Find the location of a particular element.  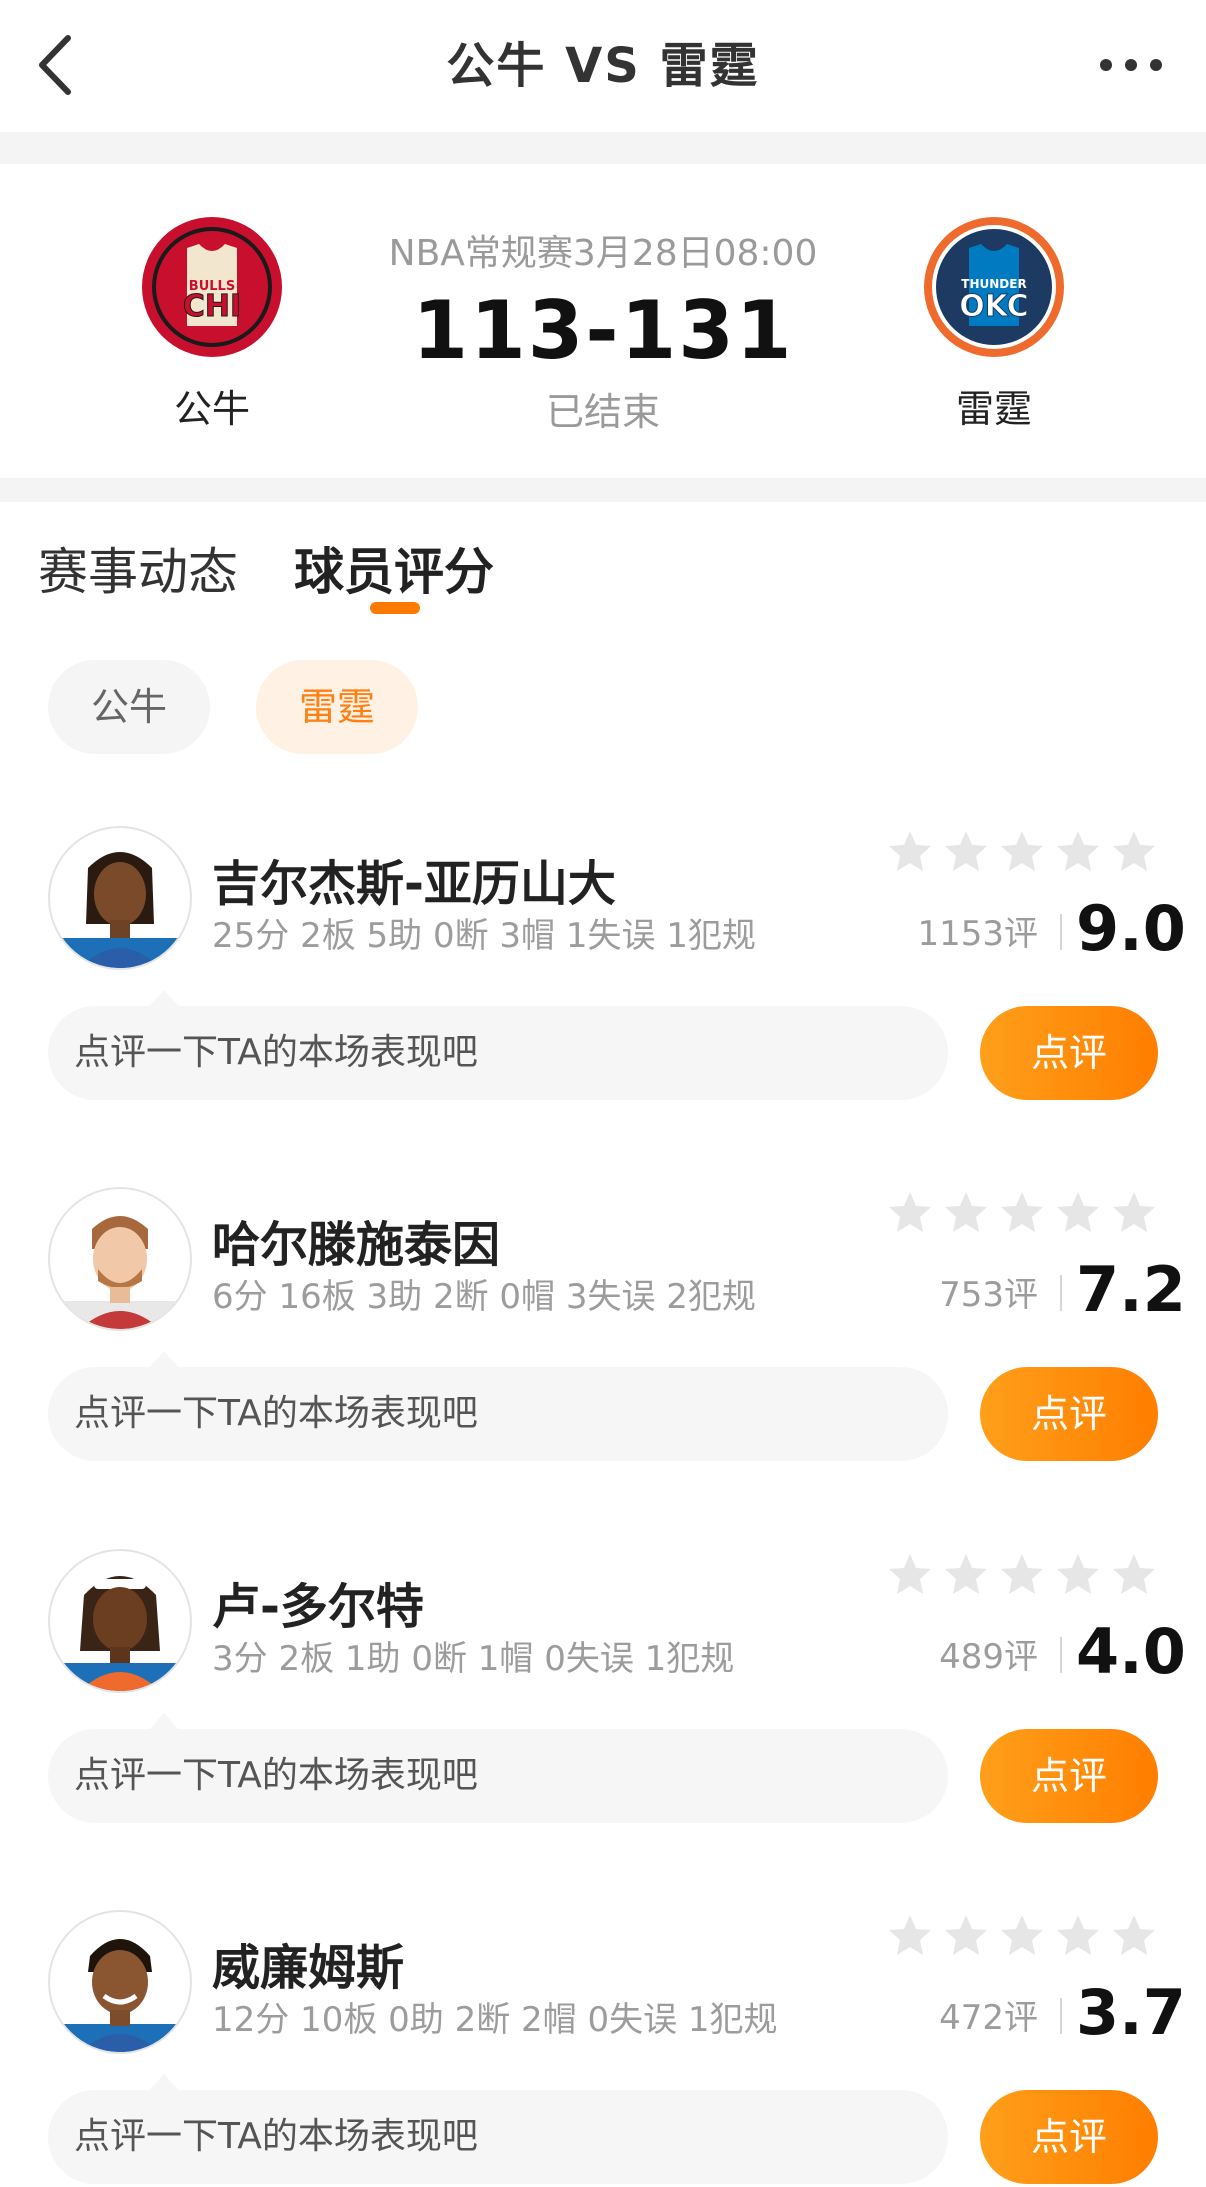

svg-text: OKC is located at coordinates (993, 306).